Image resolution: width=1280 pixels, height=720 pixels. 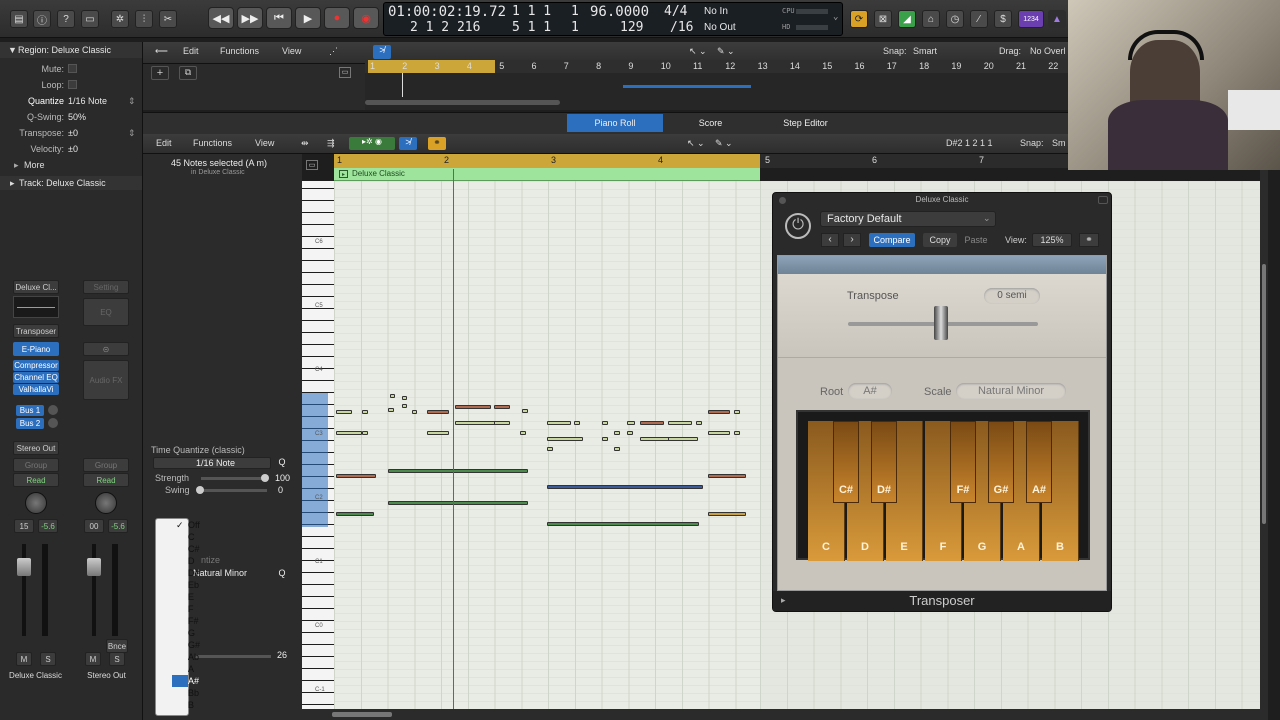 What do you see at coordinates (183, 633) in the screenshot?
I see `root-option: G` at bounding box center [183, 633].